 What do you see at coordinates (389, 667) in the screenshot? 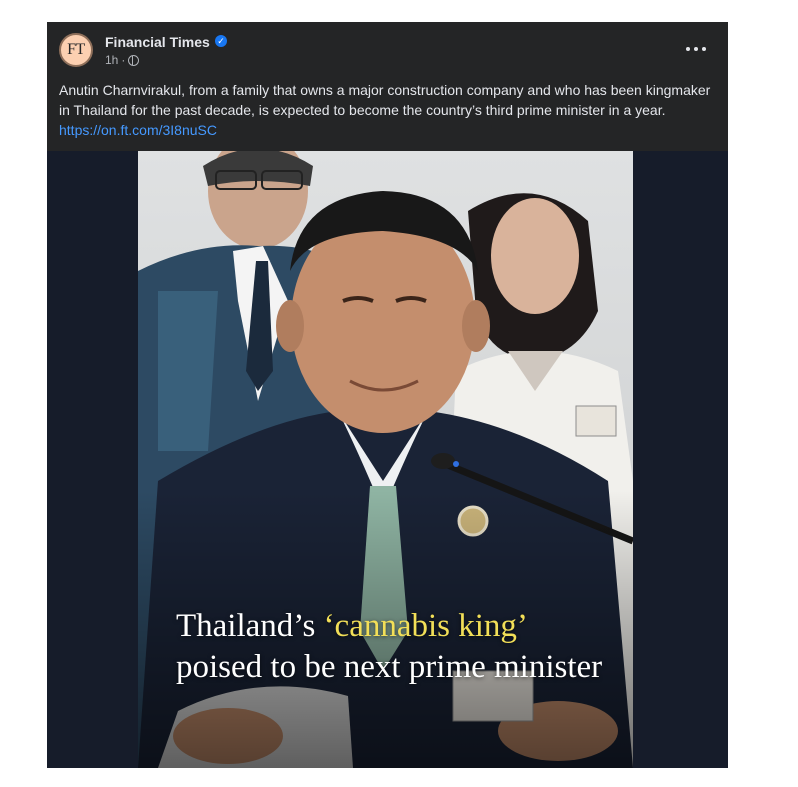
I see `headline-part2: poised to be next prime minister` at bounding box center [389, 667].